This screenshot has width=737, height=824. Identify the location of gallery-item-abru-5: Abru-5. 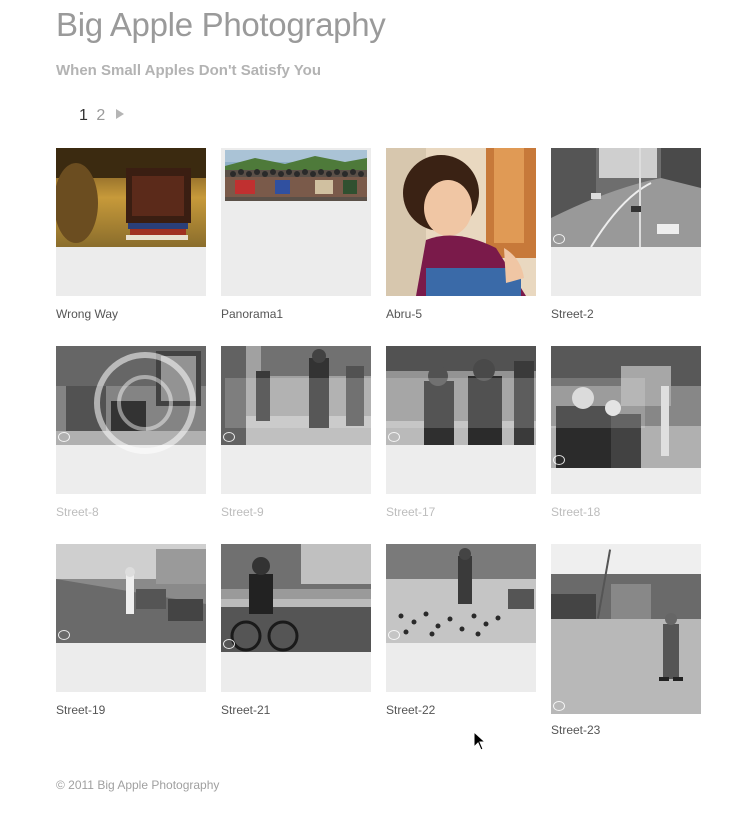
(461, 234).